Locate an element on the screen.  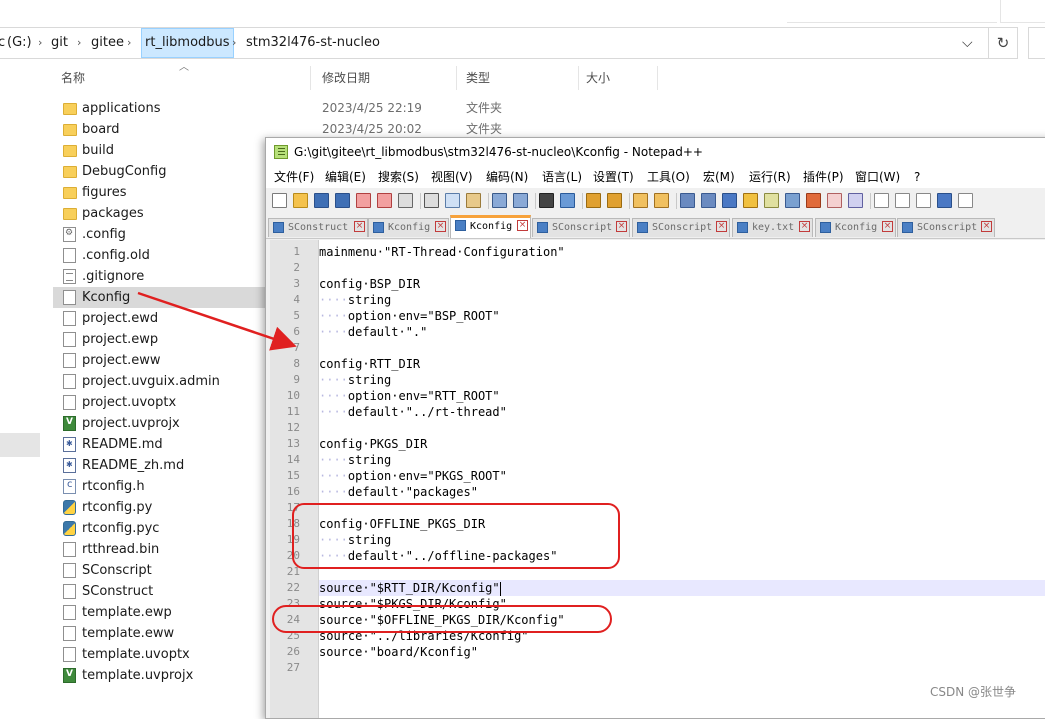
highlight-circle-offline-config is located at coordinates (456, 536).